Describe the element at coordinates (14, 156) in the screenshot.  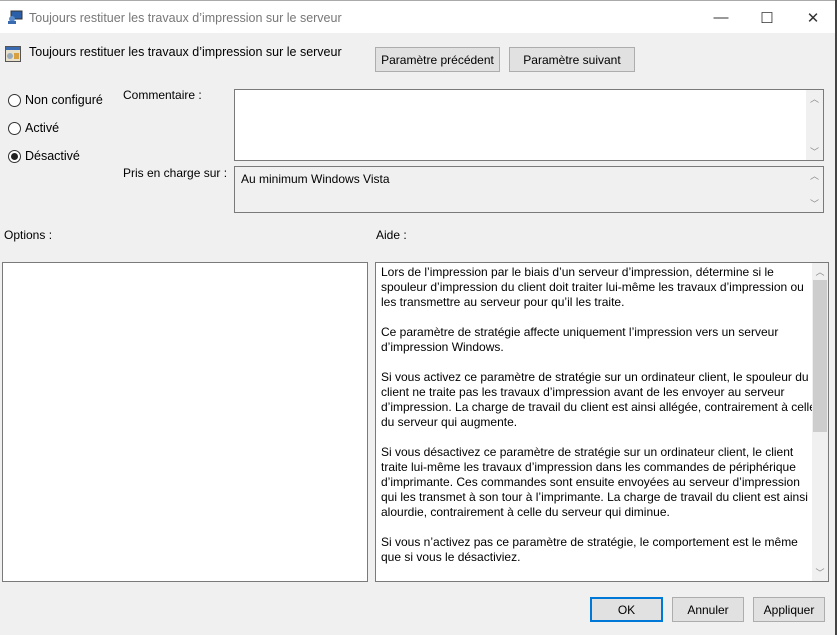
I see `radio-circle-selected` at that location.